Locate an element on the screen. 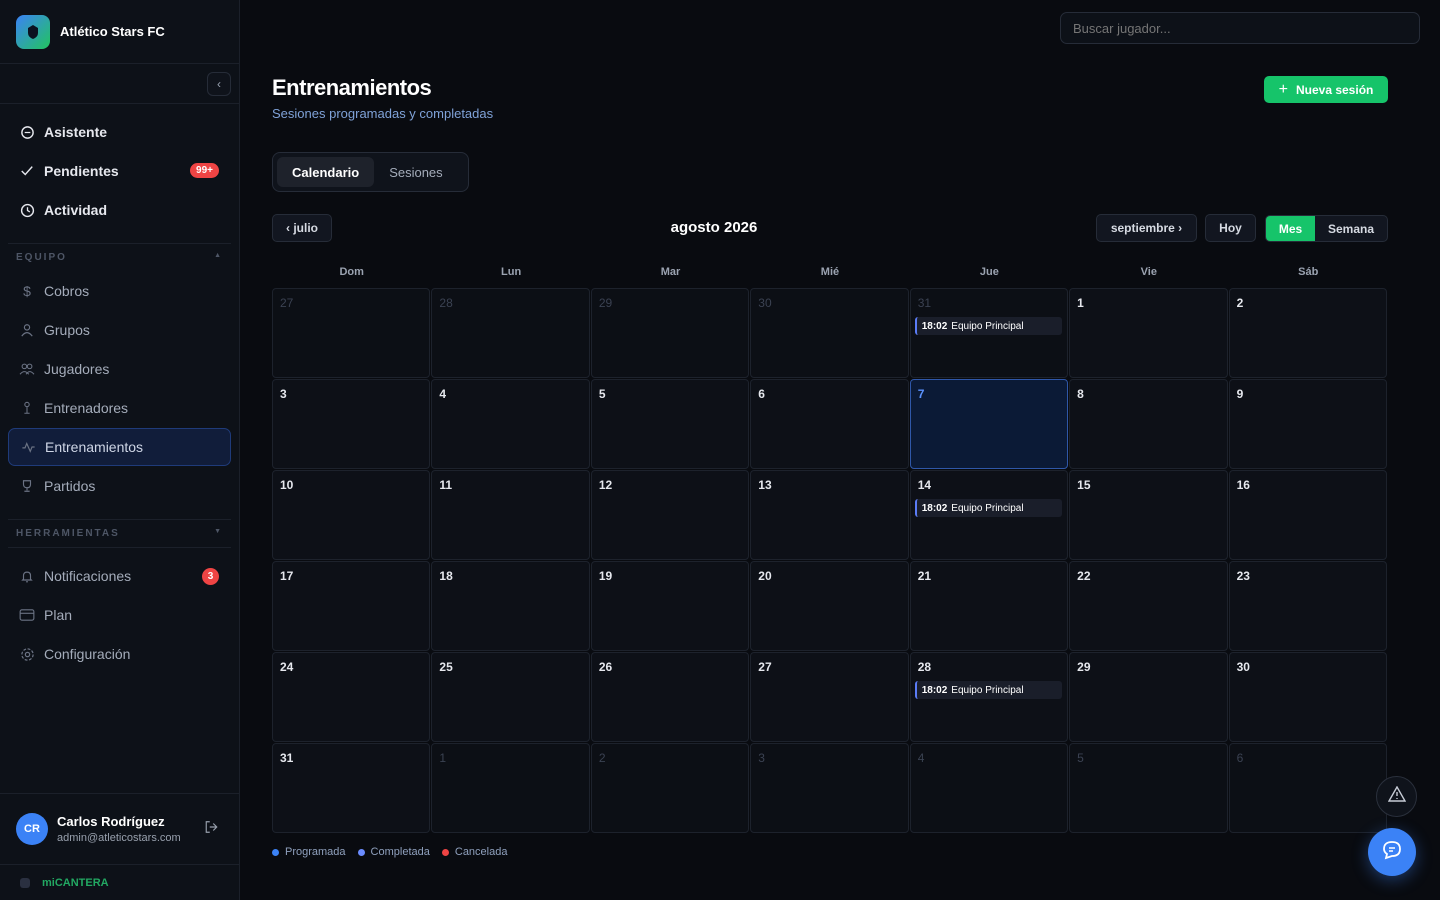 Image resolution: width=1440 pixels, height=900 pixels. user-icon is located at coordinates (27, 330).